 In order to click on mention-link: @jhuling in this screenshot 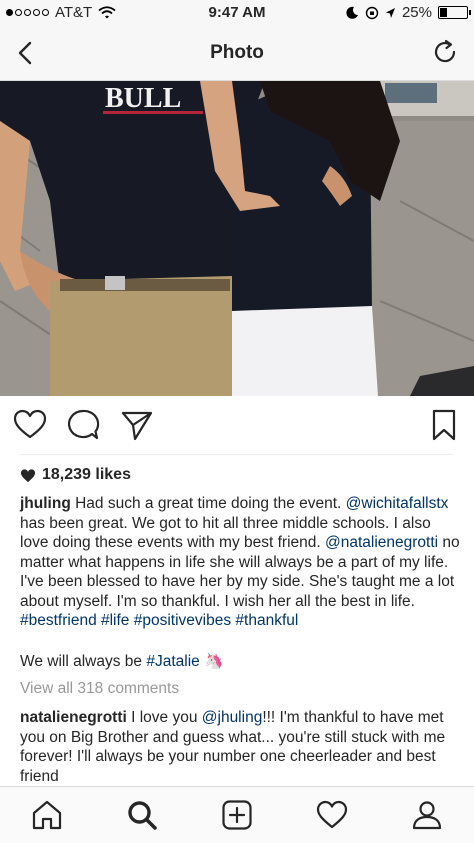, I will do `click(232, 717)`.